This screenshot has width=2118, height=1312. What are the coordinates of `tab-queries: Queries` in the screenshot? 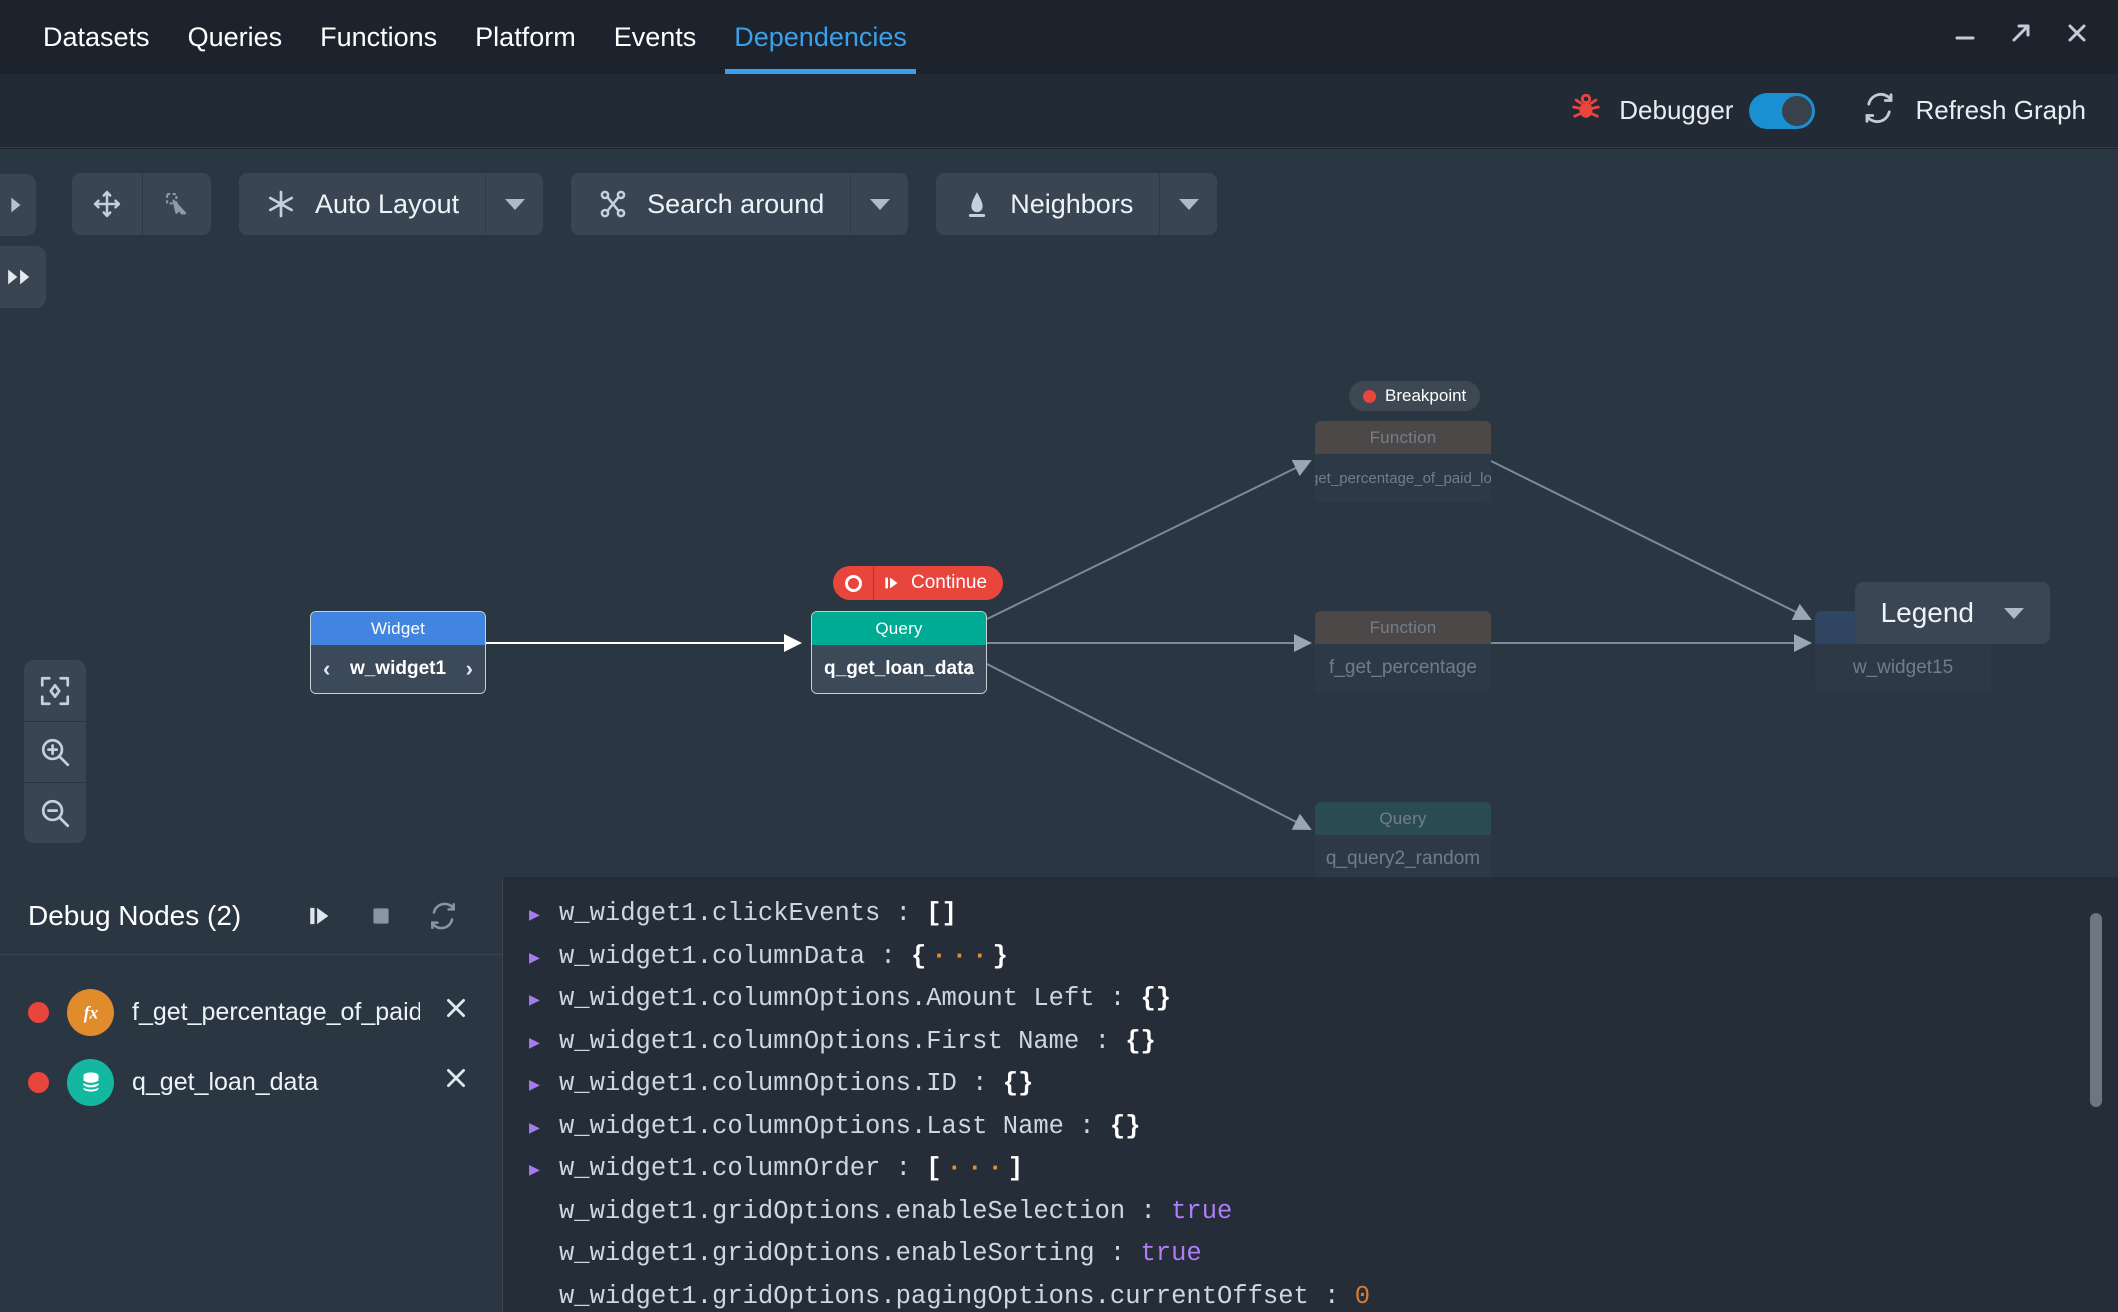 It's located at (235, 37).